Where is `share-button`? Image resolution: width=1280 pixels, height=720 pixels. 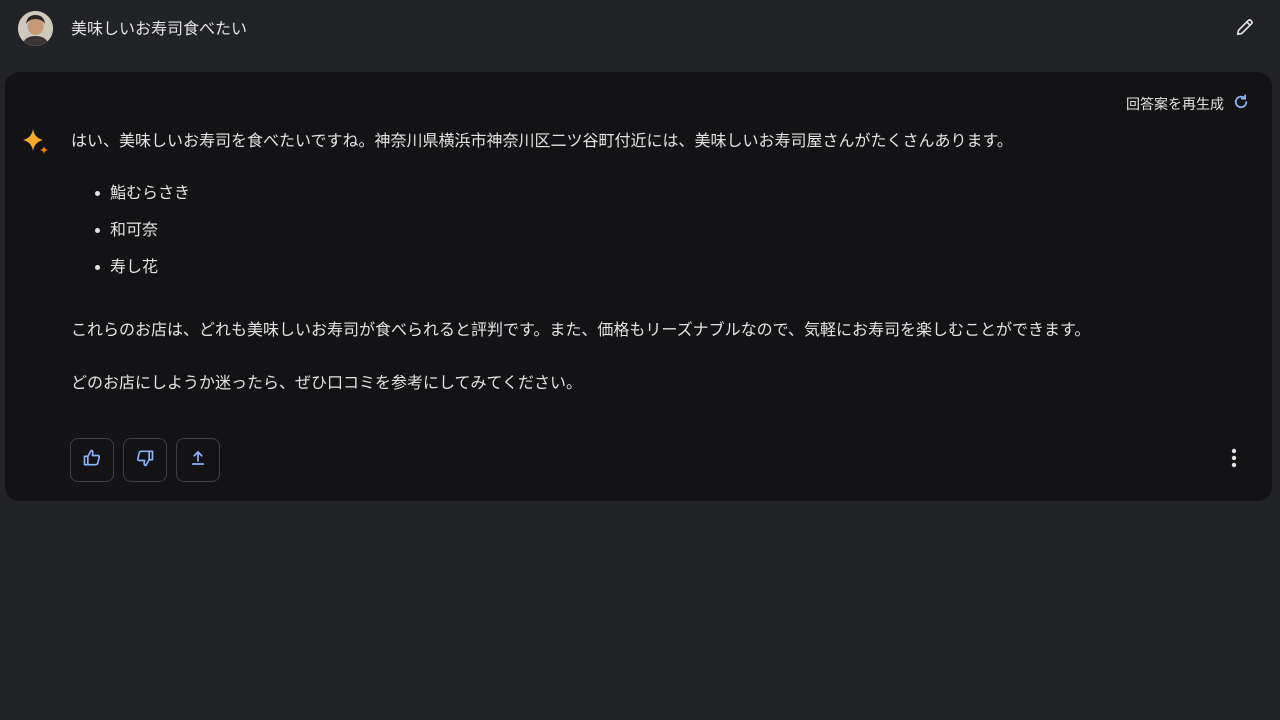 share-button is located at coordinates (198, 460).